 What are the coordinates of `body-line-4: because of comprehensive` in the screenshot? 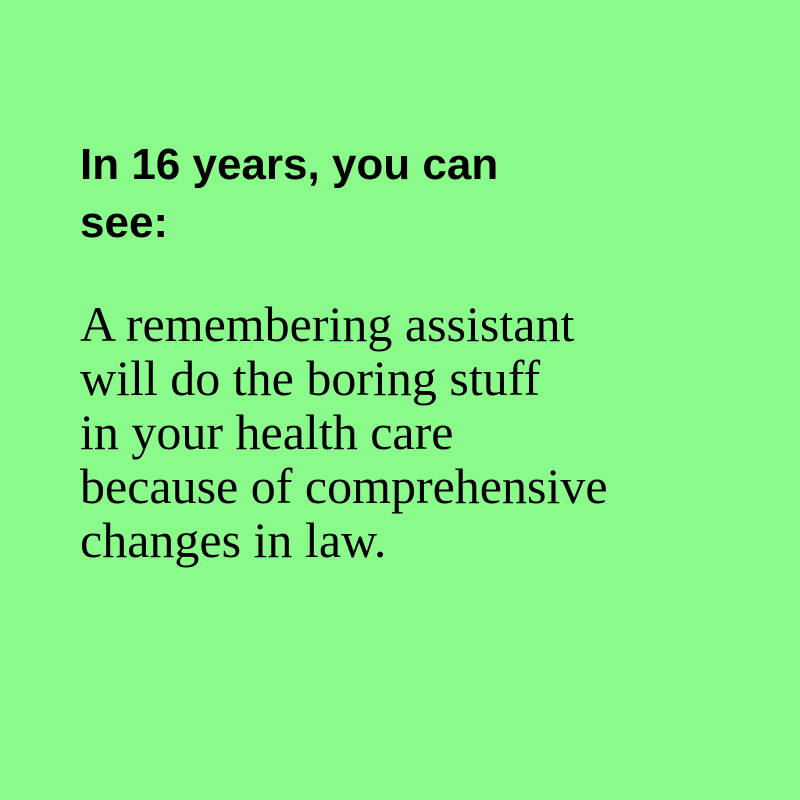 It's located at (344, 486).